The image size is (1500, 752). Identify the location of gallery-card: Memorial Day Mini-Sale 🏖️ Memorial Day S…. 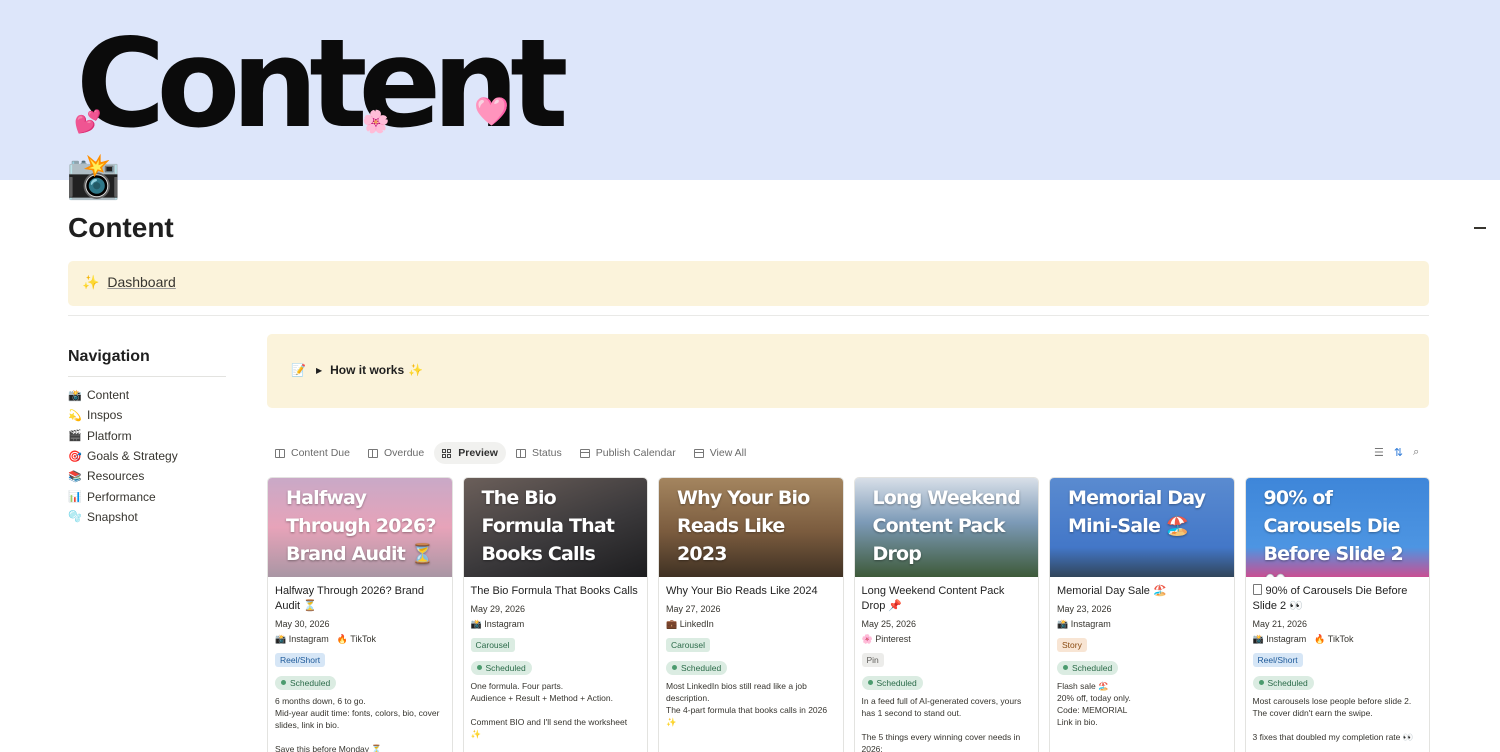
(1142, 614).